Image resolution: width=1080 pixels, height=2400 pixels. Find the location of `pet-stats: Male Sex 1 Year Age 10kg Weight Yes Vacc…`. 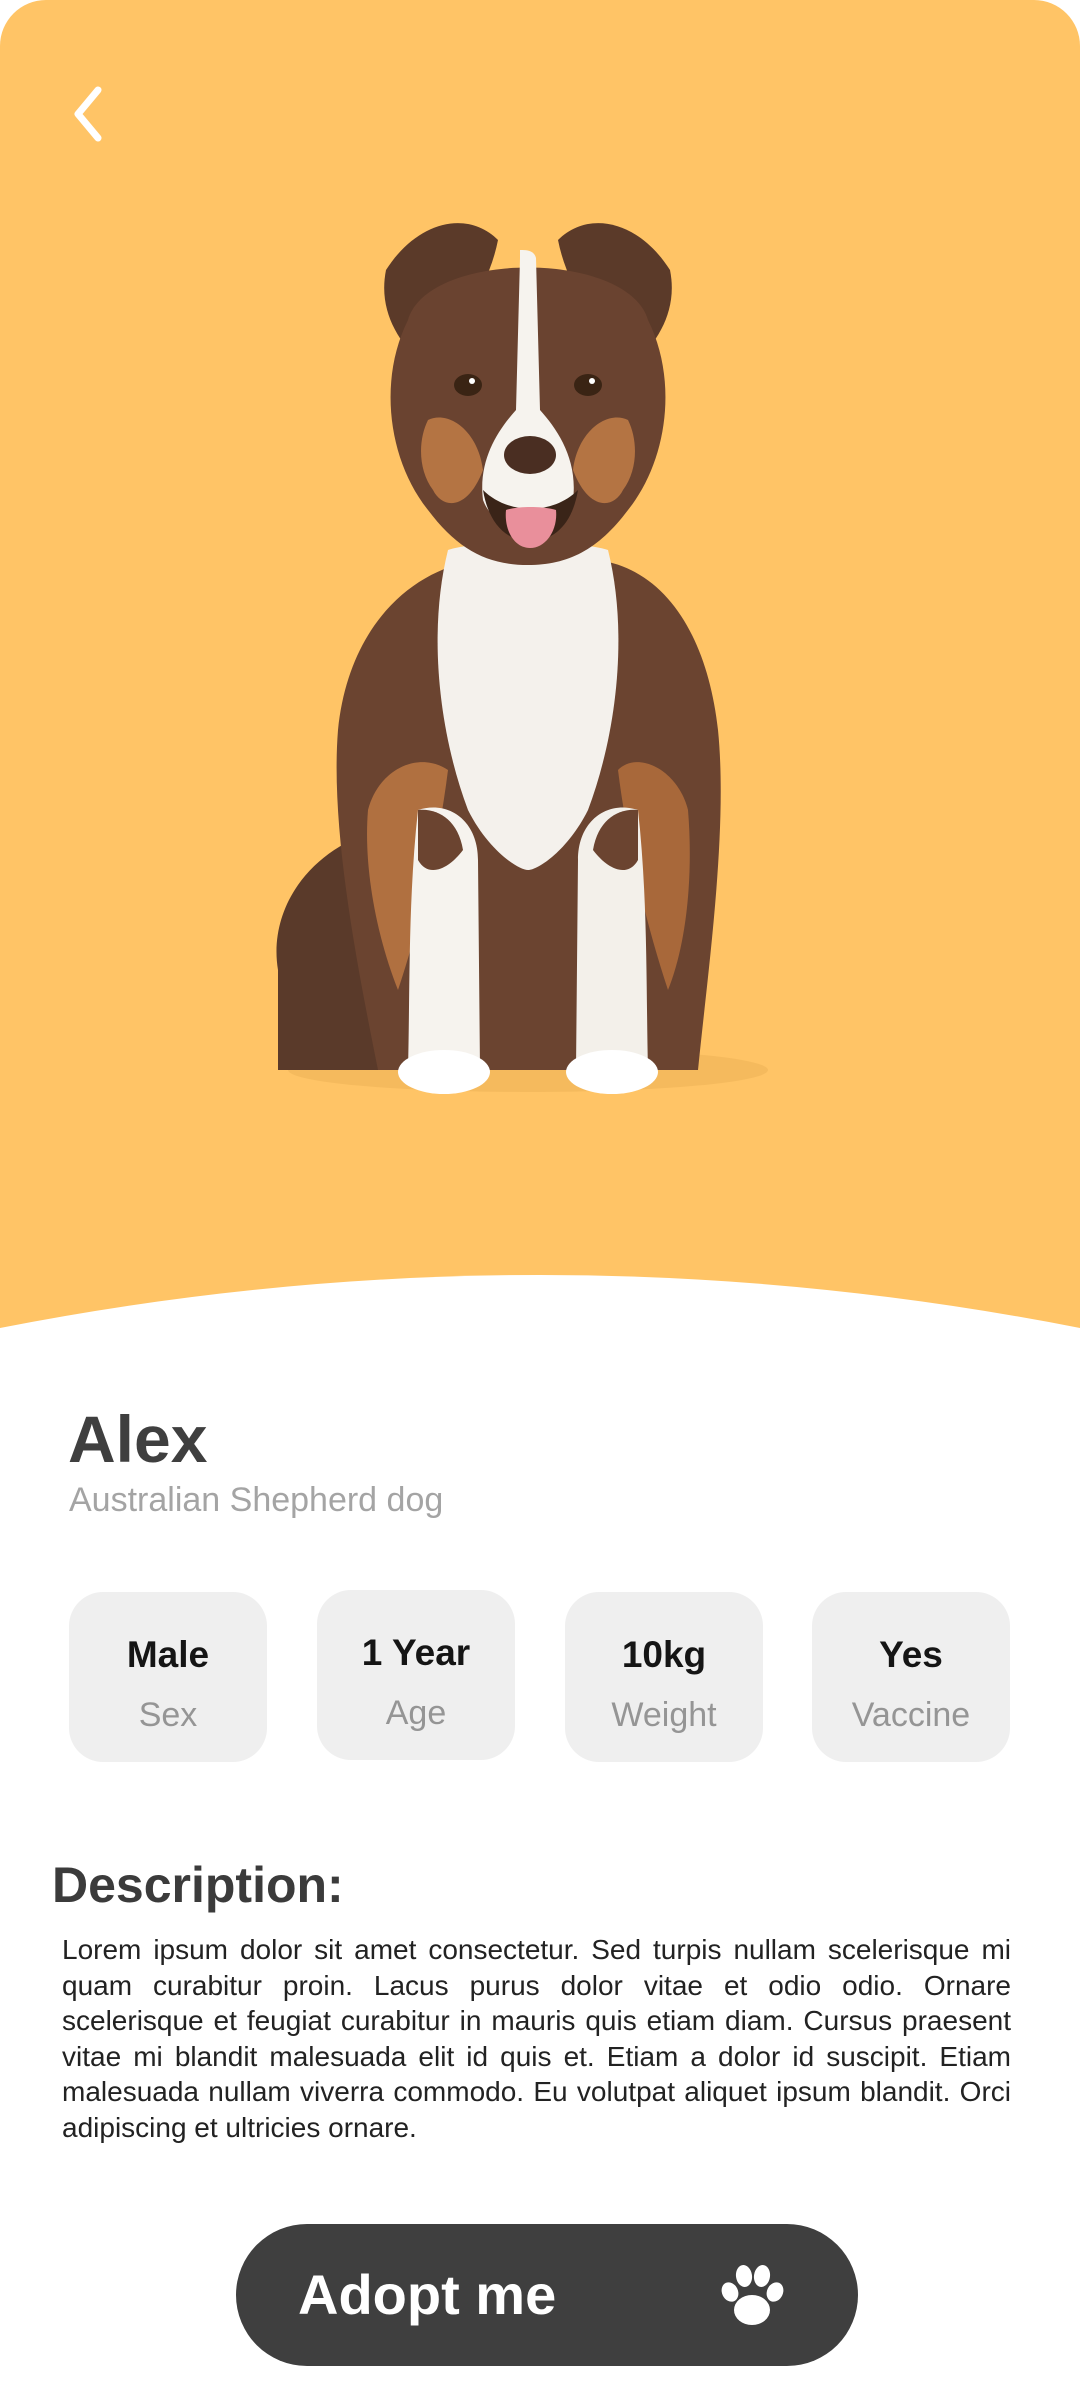

pet-stats: Male Sex 1 Year Age 10kg Weight Yes Vacc… is located at coordinates (540, 1678).